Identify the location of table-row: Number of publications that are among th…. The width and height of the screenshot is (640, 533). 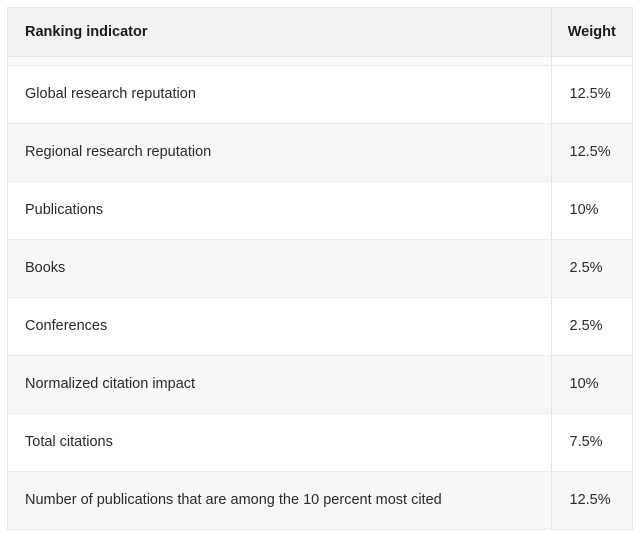
(320, 500).